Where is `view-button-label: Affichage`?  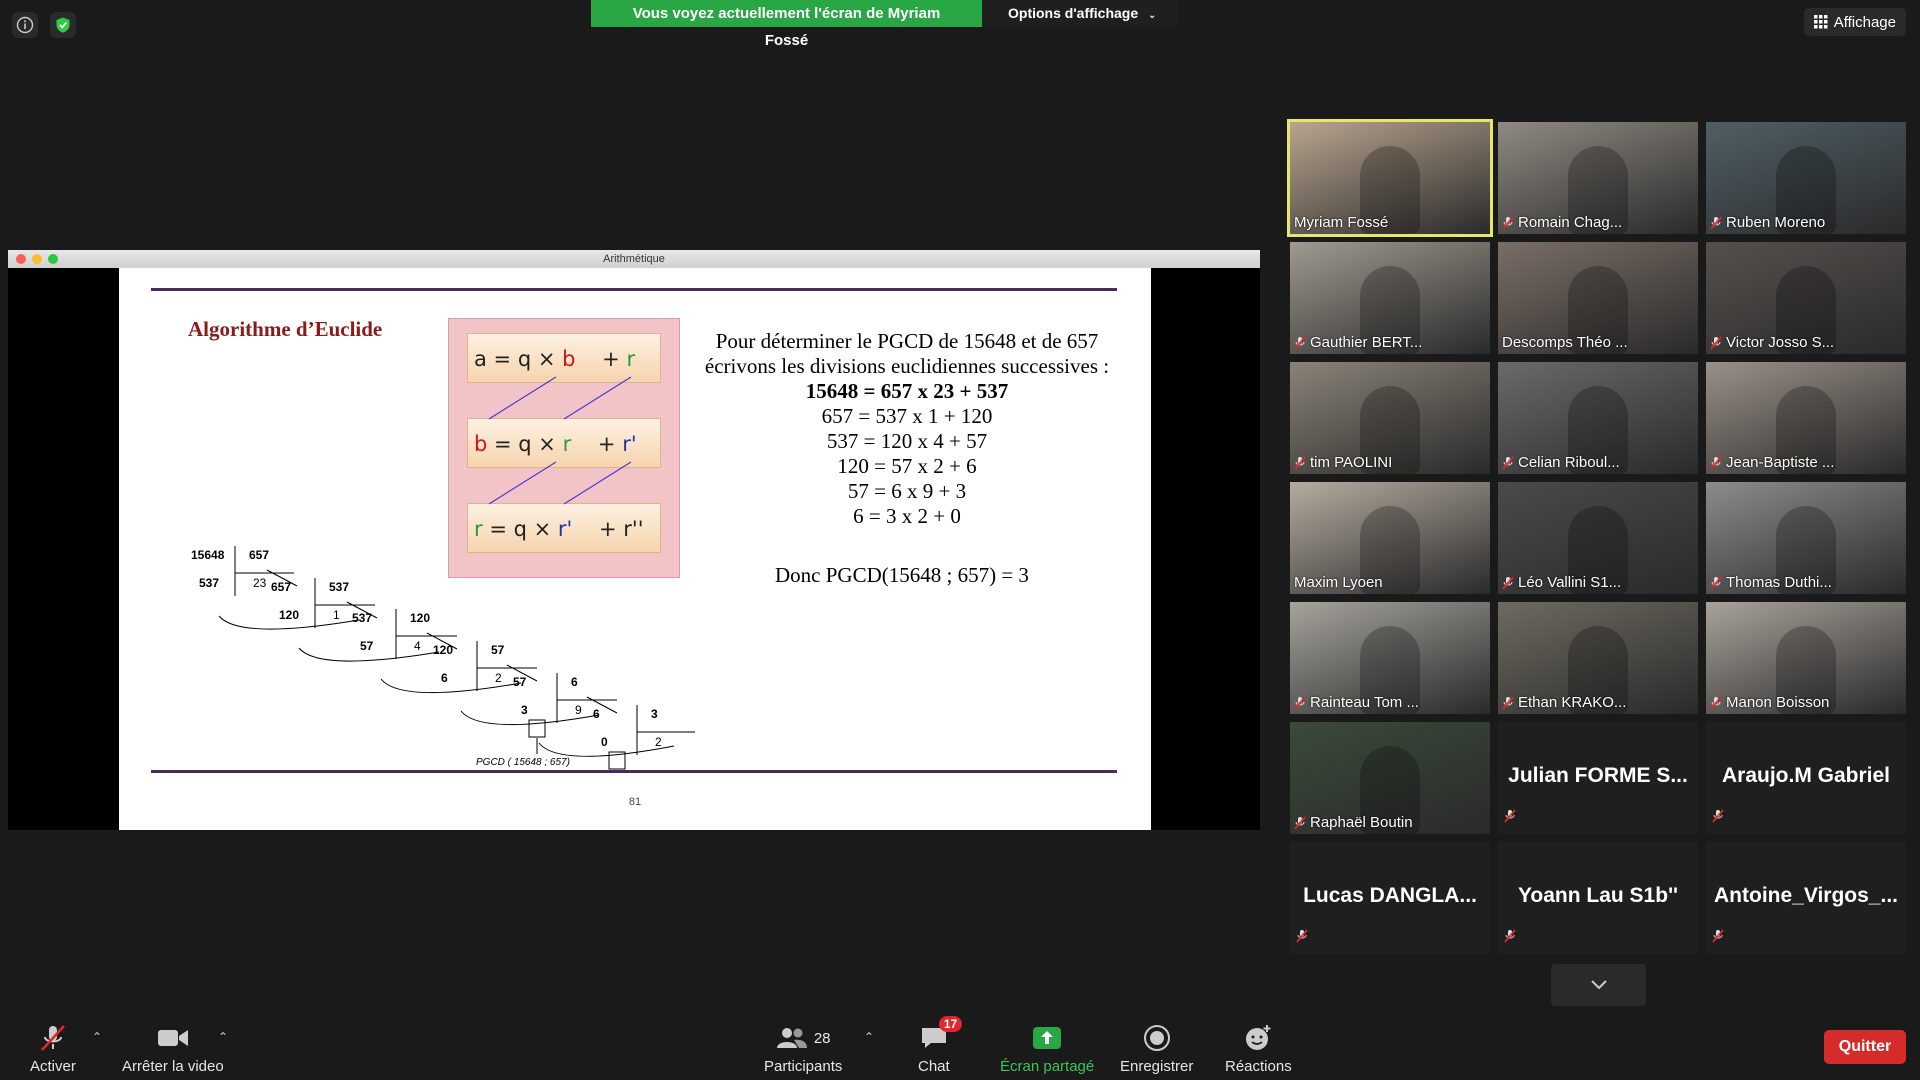
view-button-label: Affichage is located at coordinates (1864, 22).